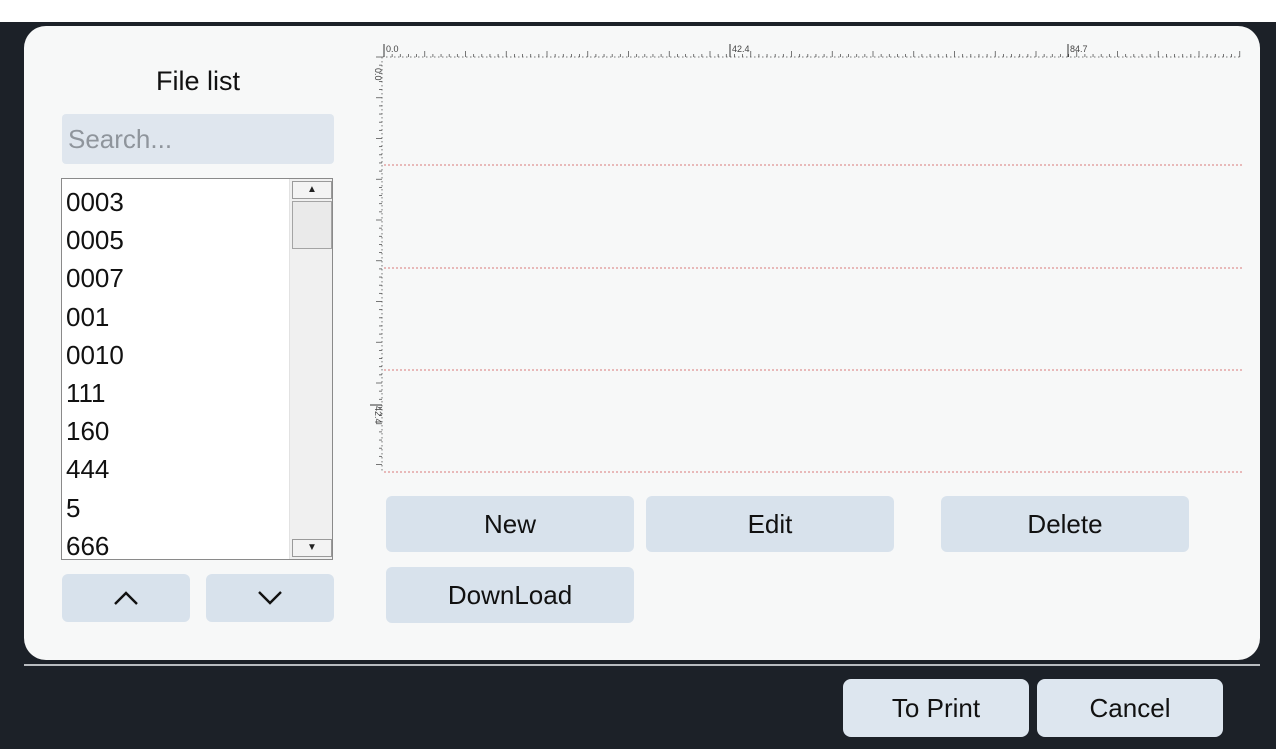  I want to click on top-strip, so click(638, 11).